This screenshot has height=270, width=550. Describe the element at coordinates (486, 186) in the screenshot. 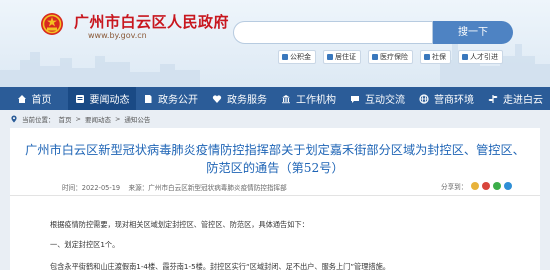

I see `weibo-share-icon` at that location.